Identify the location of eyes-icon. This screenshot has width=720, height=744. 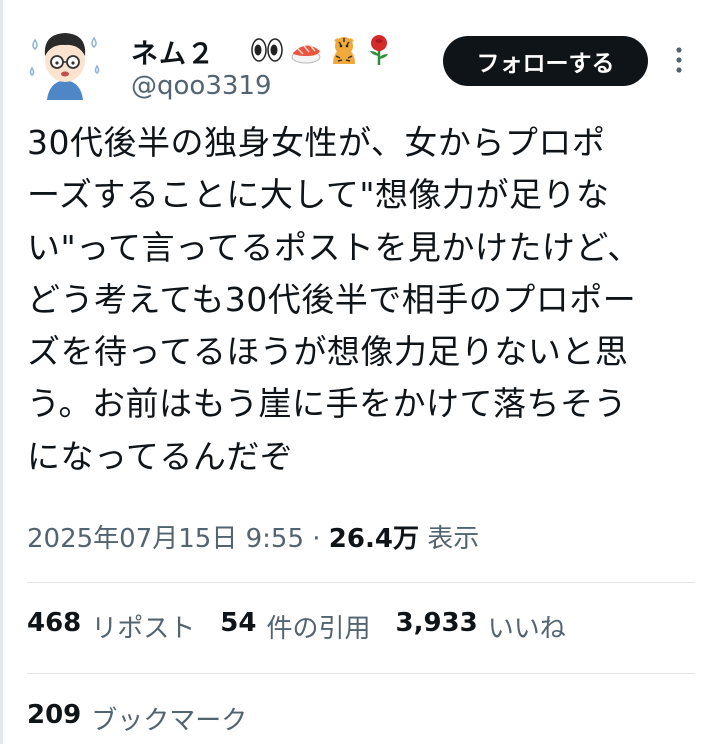
(267, 50).